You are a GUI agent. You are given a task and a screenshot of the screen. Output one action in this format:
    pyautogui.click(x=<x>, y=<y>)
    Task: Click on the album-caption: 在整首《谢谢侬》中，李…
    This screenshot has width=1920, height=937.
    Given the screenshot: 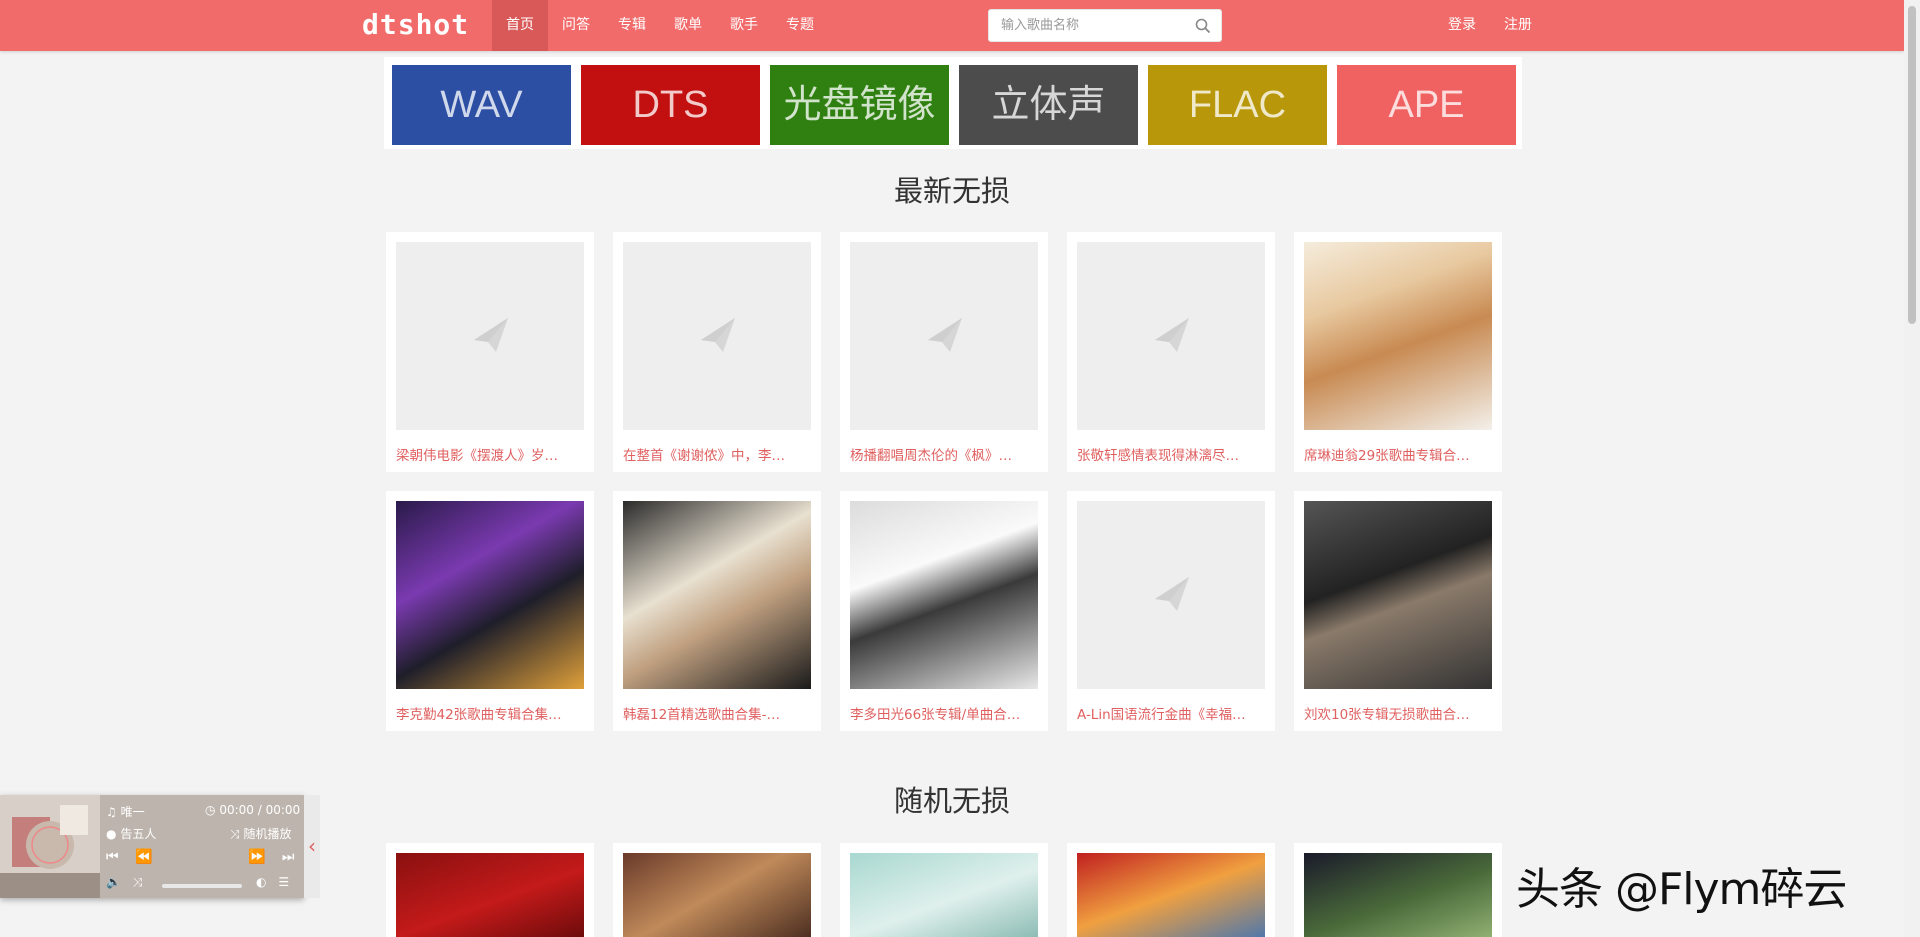 What is the action you would take?
    pyautogui.click(x=718, y=454)
    